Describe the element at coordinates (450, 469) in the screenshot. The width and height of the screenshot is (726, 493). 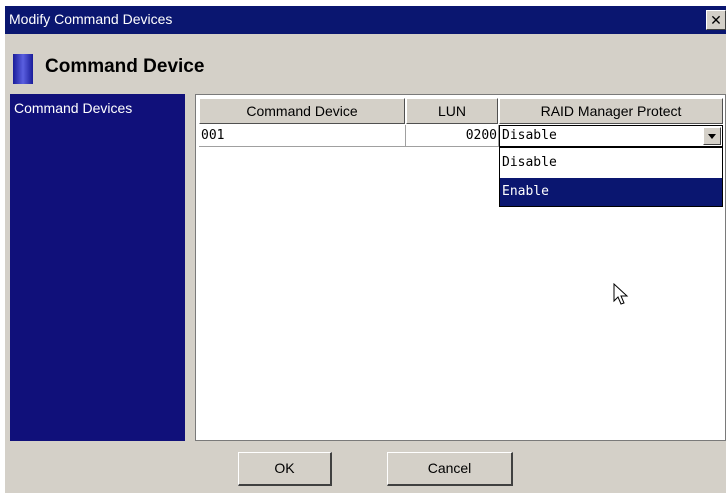
I see `cancel-button: Cancel` at that location.